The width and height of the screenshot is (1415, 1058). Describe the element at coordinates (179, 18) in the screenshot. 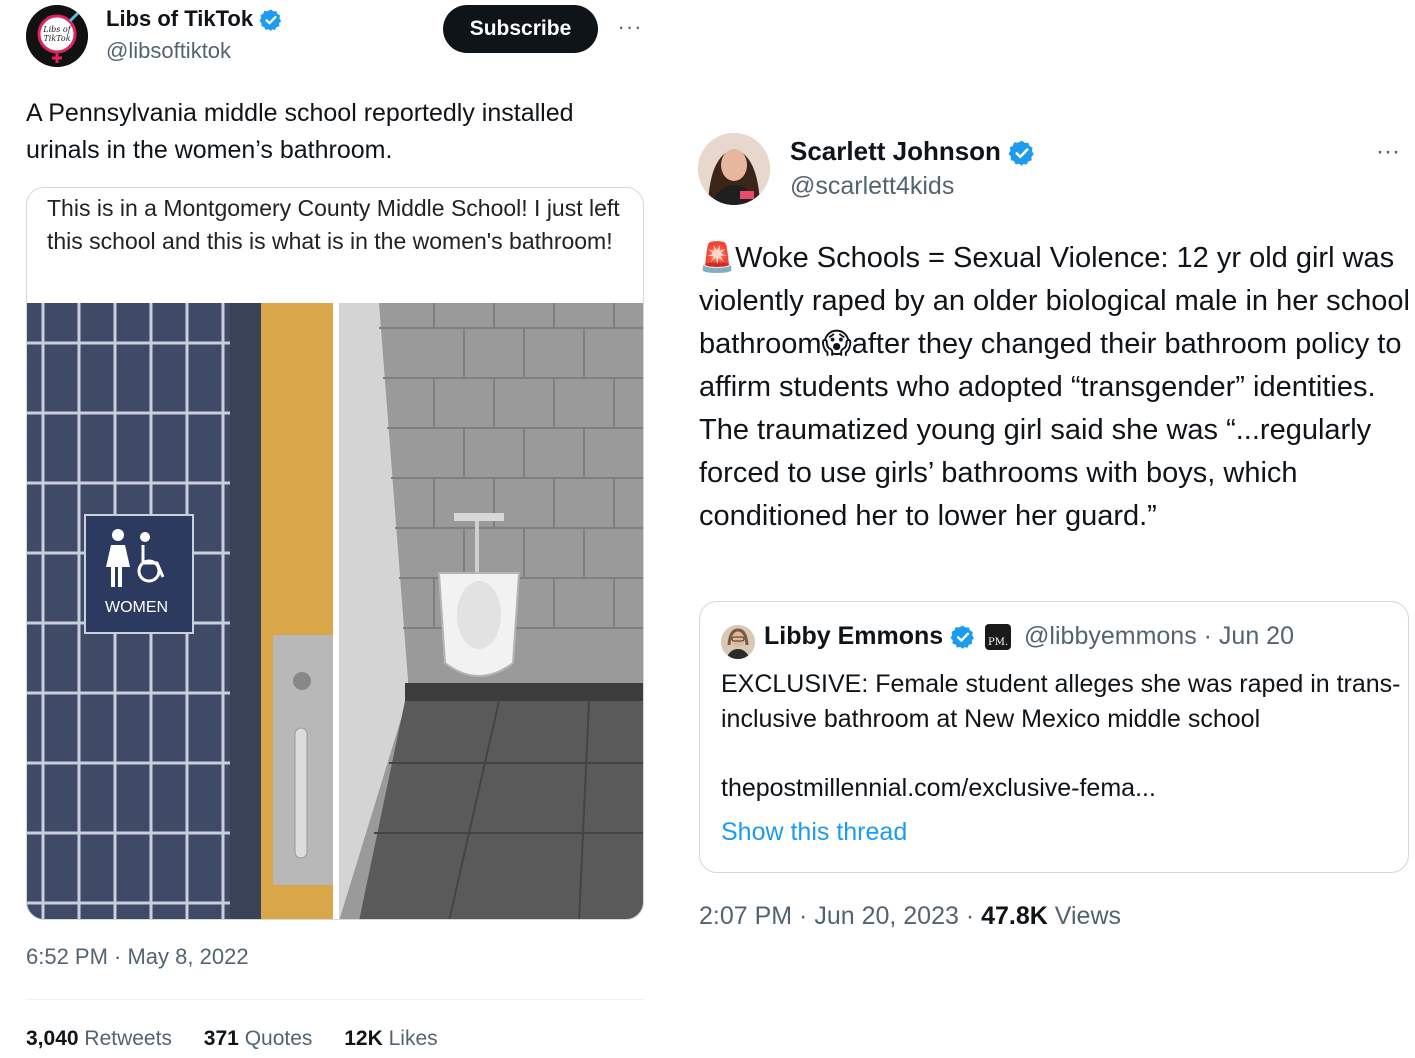

I see `author-name-text: Libs of TikTok` at that location.